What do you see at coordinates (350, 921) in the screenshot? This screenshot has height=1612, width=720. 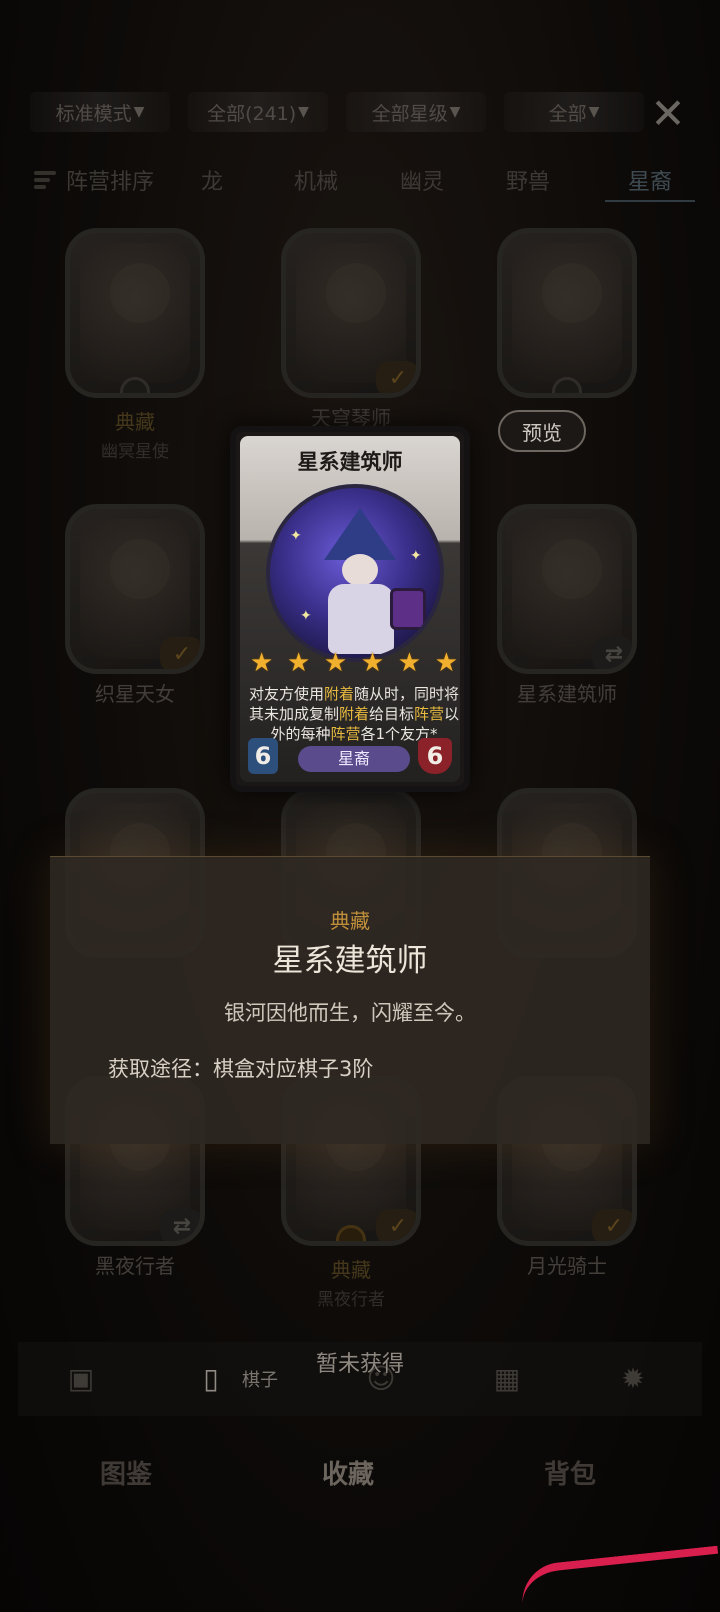 I see `info-rarity: 典藏` at bounding box center [350, 921].